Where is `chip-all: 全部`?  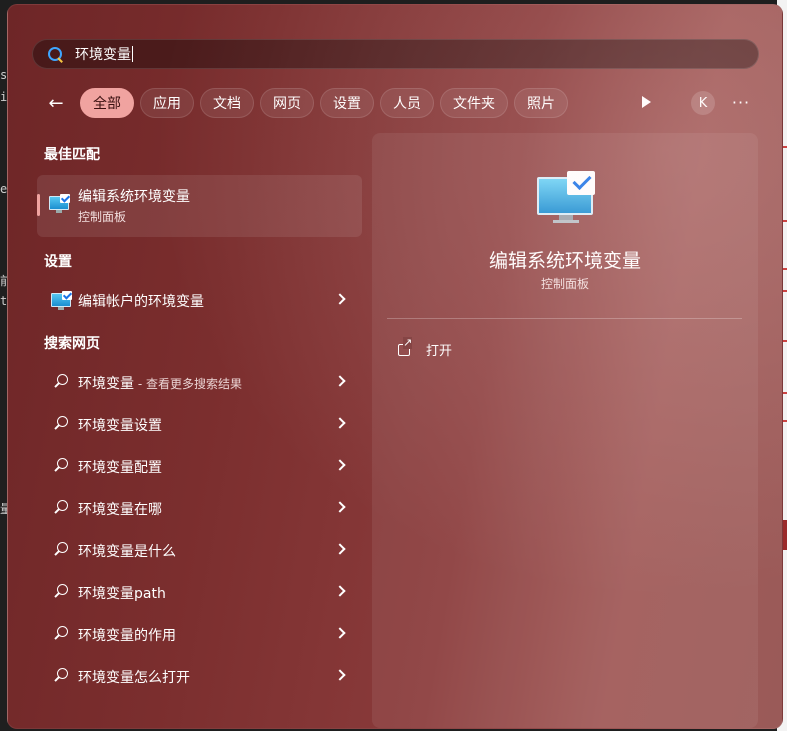
chip-all: 全部 is located at coordinates (107, 103).